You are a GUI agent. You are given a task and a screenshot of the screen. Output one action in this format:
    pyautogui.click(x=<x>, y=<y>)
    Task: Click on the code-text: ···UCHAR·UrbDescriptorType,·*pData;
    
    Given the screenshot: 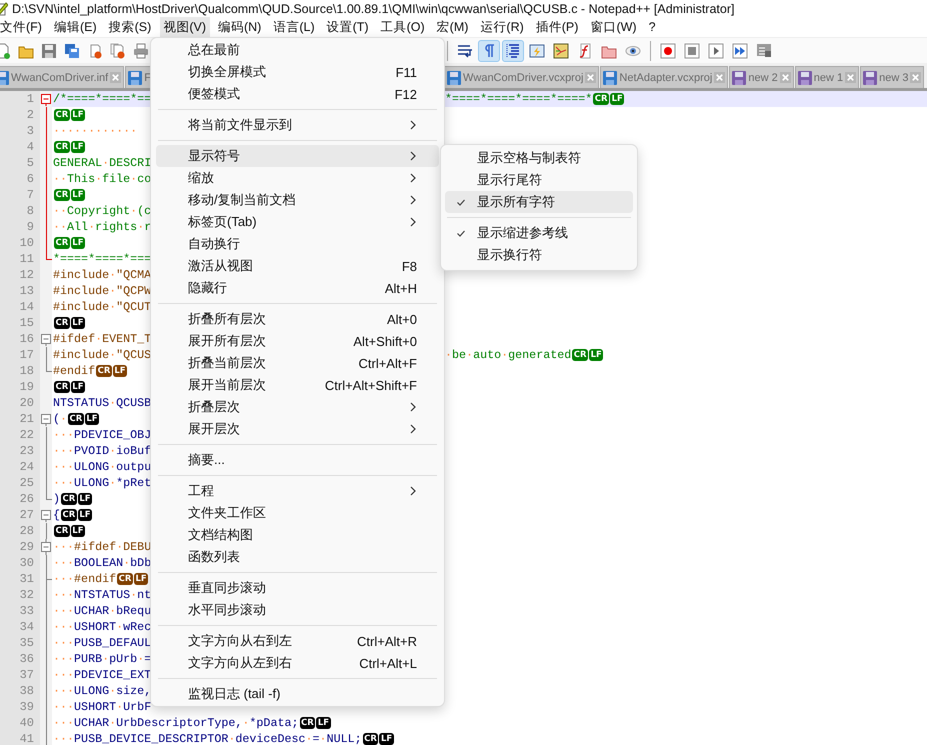 What is the action you would take?
    pyautogui.click(x=176, y=723)
    